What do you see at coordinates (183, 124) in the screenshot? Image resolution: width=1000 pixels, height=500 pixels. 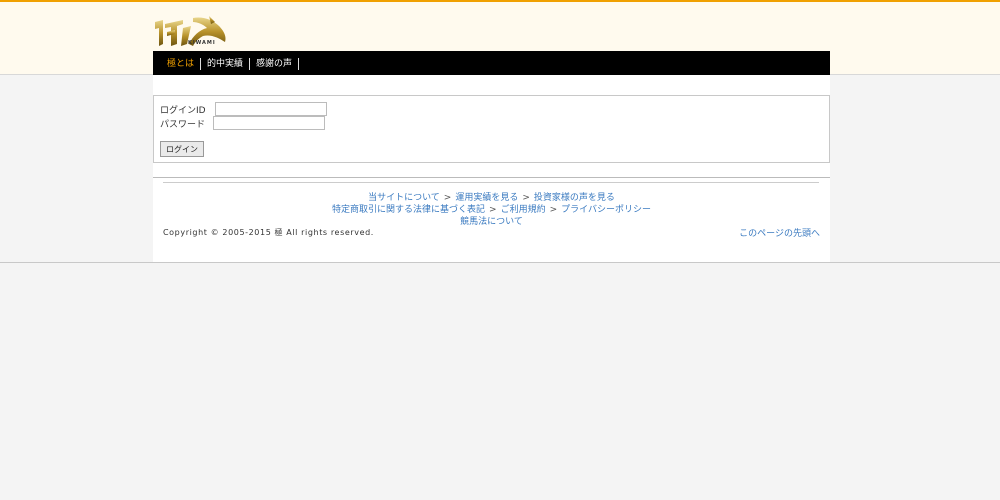 I see `password-label: パスワード` at bounding box center [183, 124].